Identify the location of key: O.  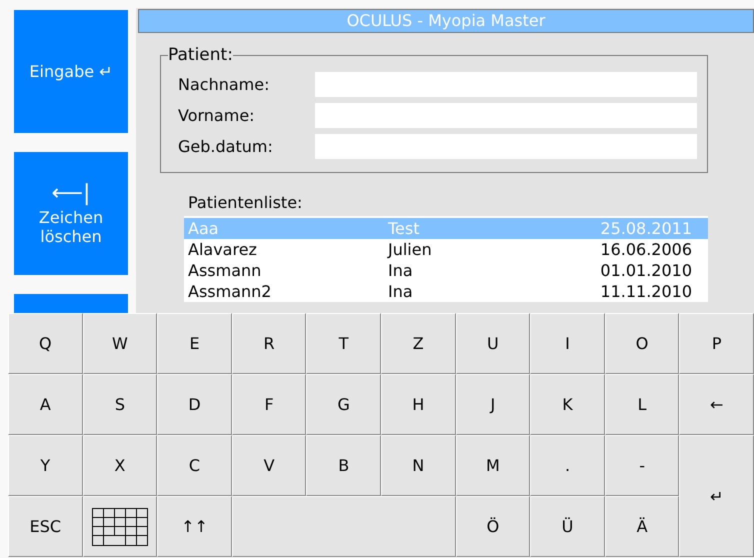
(642, 343).